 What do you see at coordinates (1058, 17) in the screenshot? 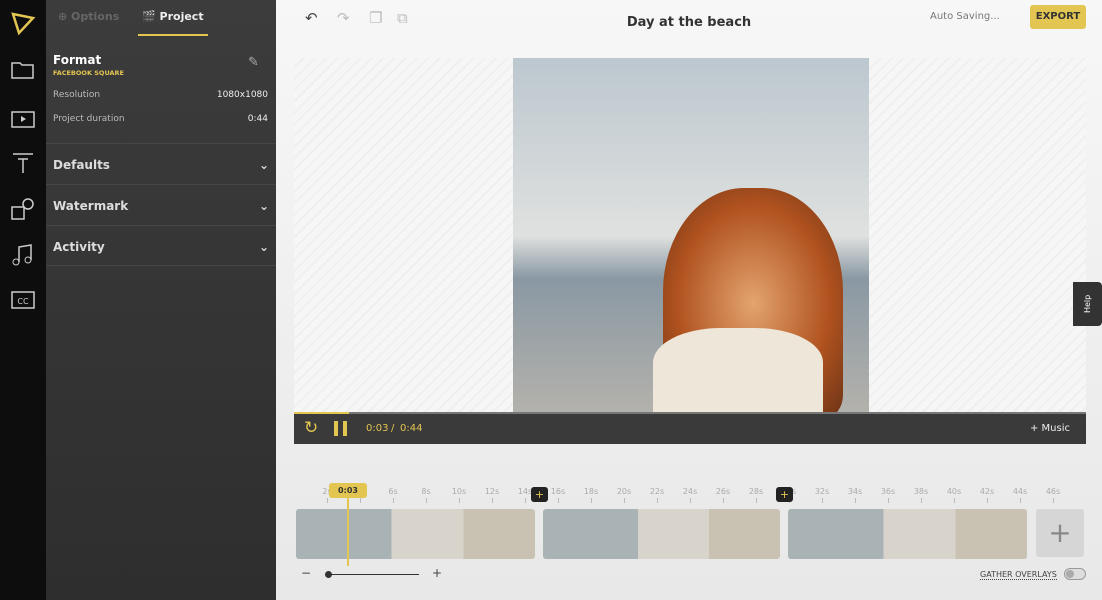
I see `export-button: EXPORT` at bounding box center [1058, 17].